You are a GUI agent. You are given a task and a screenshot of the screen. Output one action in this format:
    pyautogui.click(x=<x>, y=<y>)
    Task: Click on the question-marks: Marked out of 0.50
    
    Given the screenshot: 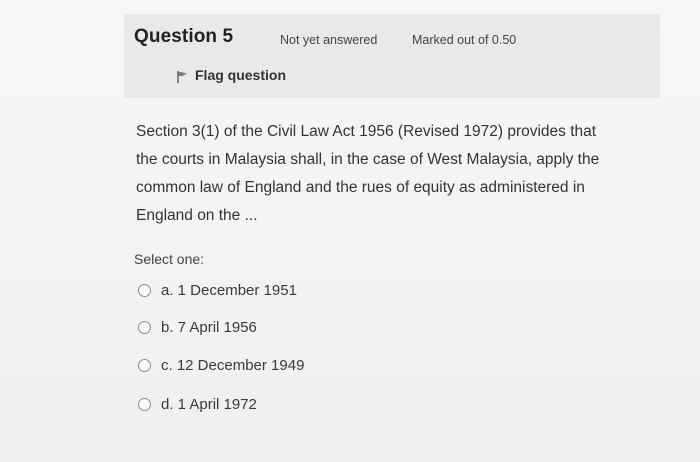 What is the action you would take?
    pyautogui.click(x=464, y=40)
    